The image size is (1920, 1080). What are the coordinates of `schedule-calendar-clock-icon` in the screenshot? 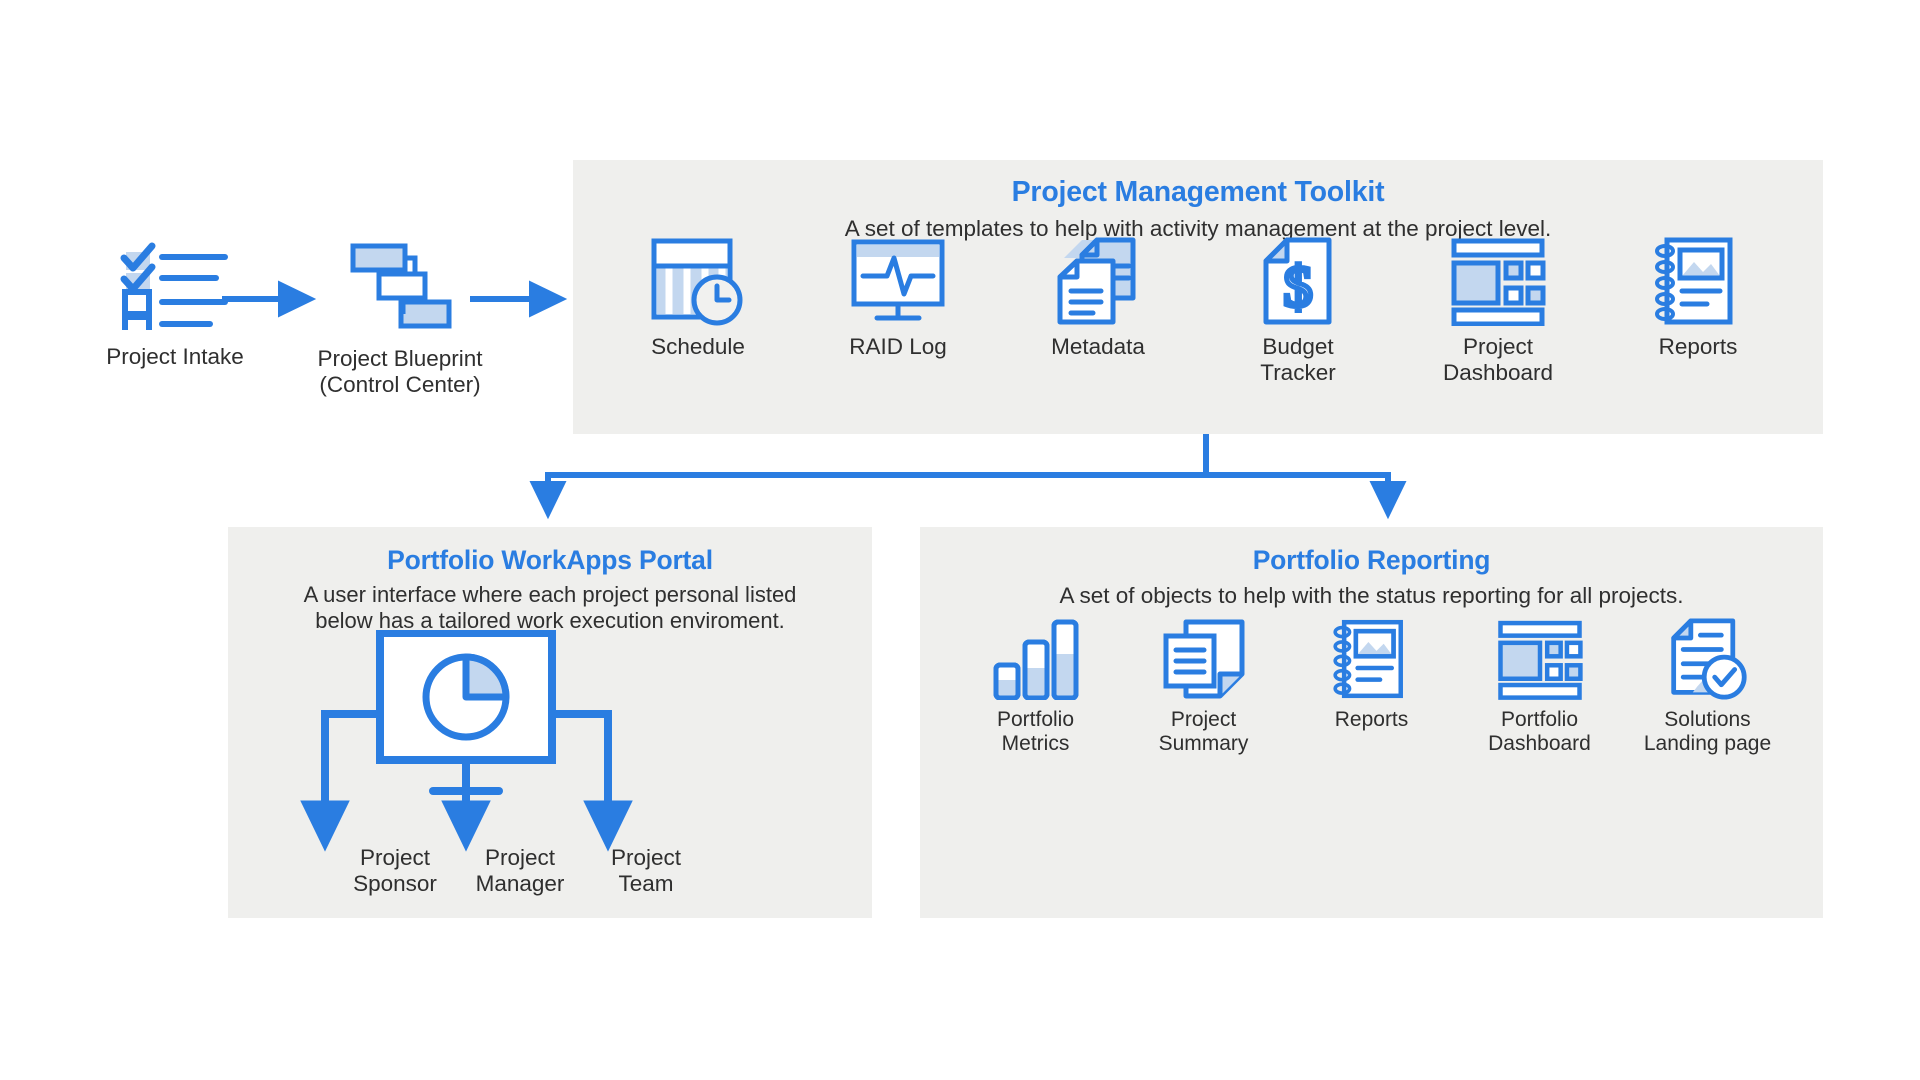 It's located at (697, 282).